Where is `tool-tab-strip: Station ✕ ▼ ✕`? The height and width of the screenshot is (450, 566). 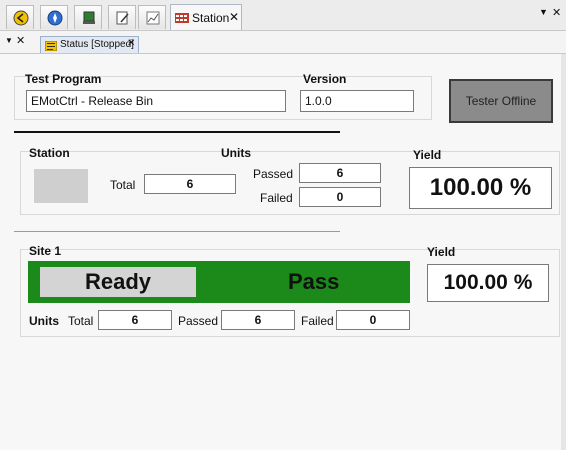
tool-tab-strip: Station ✕ ▼ ✕ is located at coordinates (283, 15).